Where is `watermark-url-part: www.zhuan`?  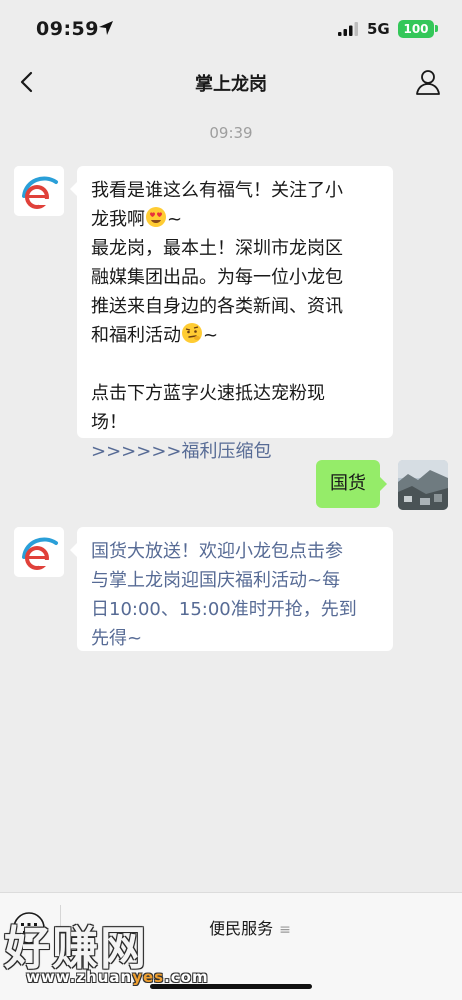
watermark-url-part: www.zhuan is located at coordinates (79, 977).